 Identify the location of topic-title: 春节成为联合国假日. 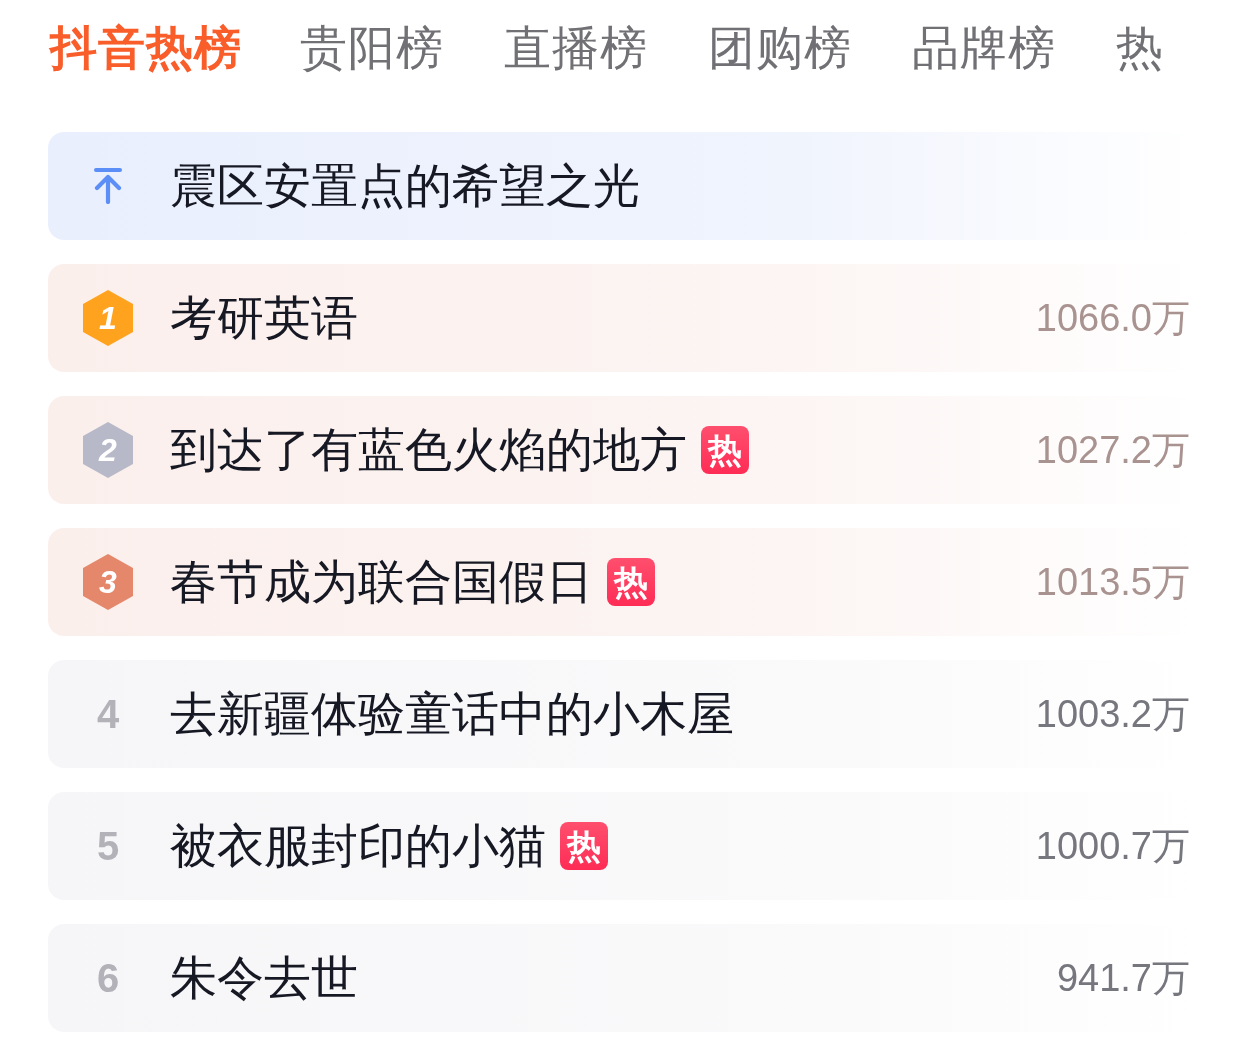
(381, 582).